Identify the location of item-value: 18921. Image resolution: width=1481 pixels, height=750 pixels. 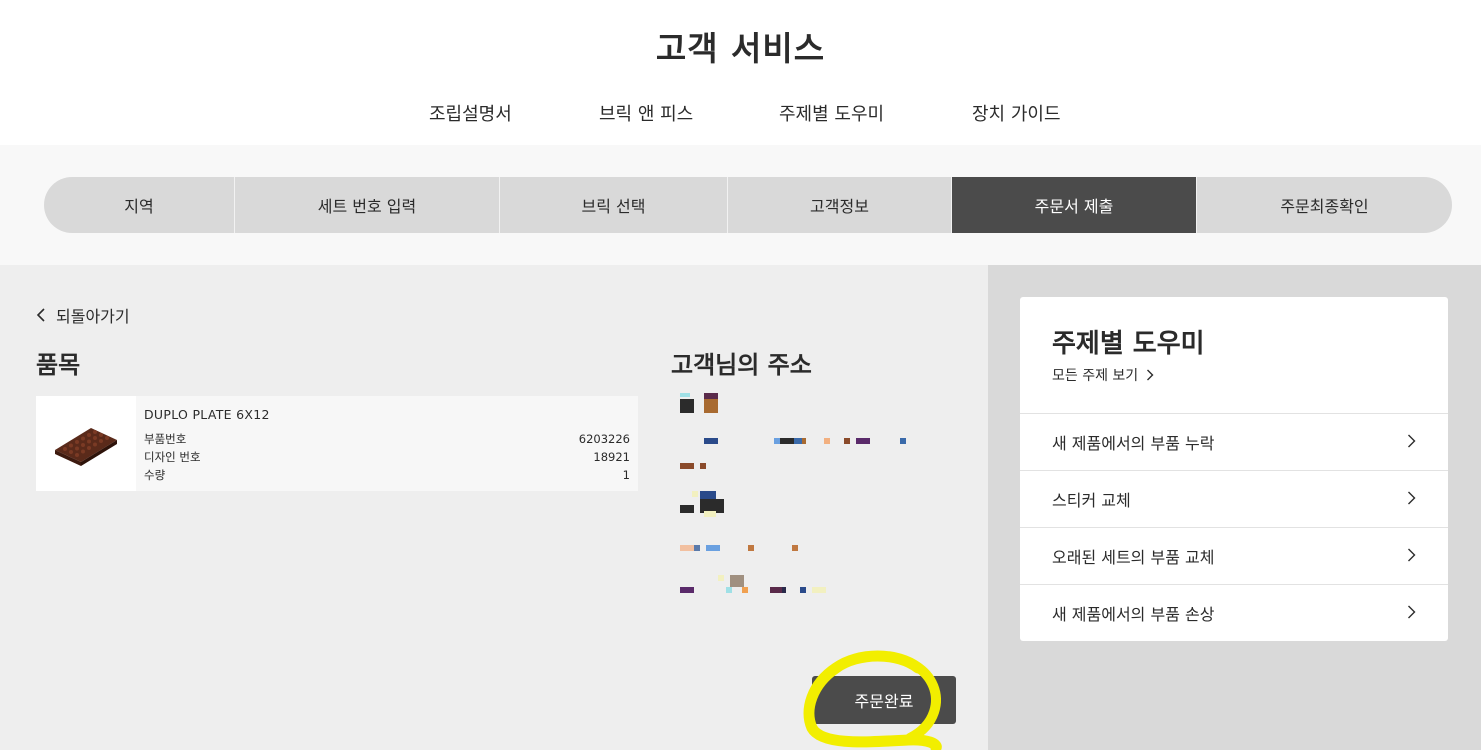
(611, 457).